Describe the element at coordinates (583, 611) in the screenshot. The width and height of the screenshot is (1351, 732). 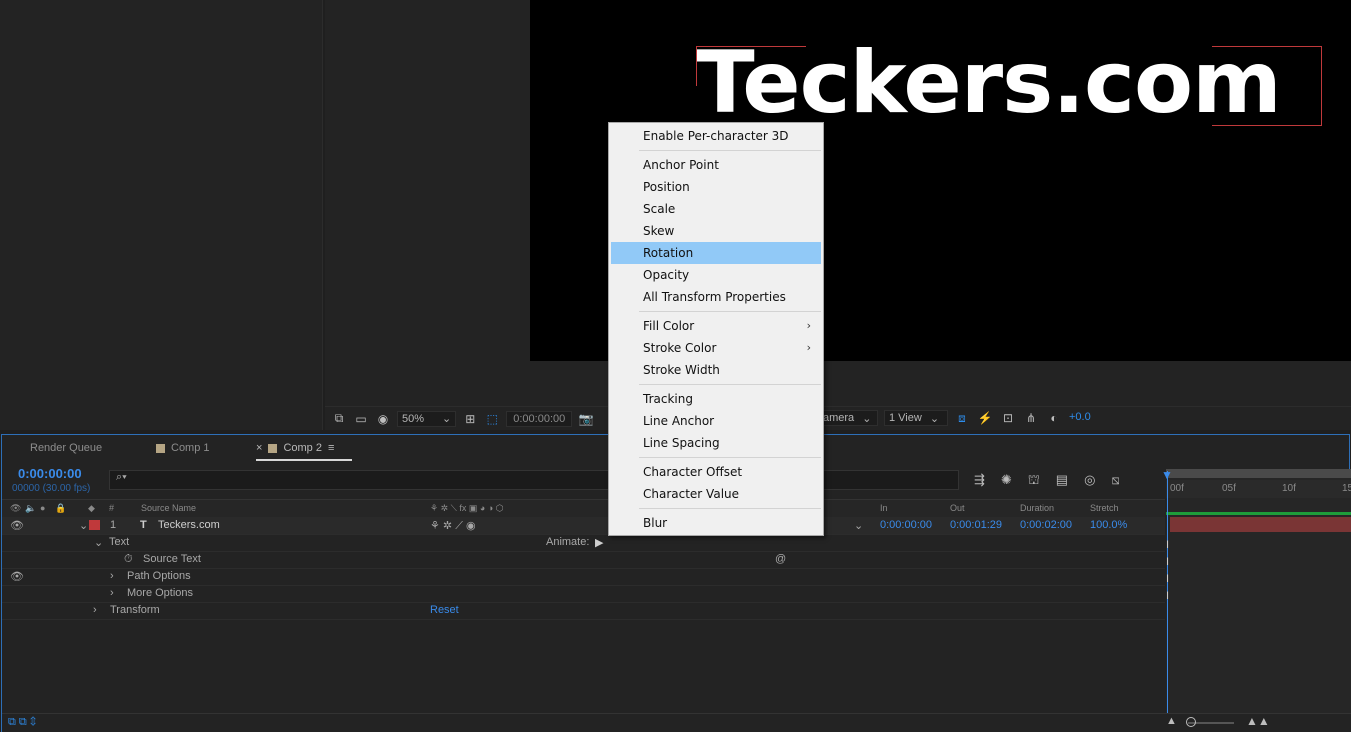
I see `transform-row: › Transform Reset` at that location.